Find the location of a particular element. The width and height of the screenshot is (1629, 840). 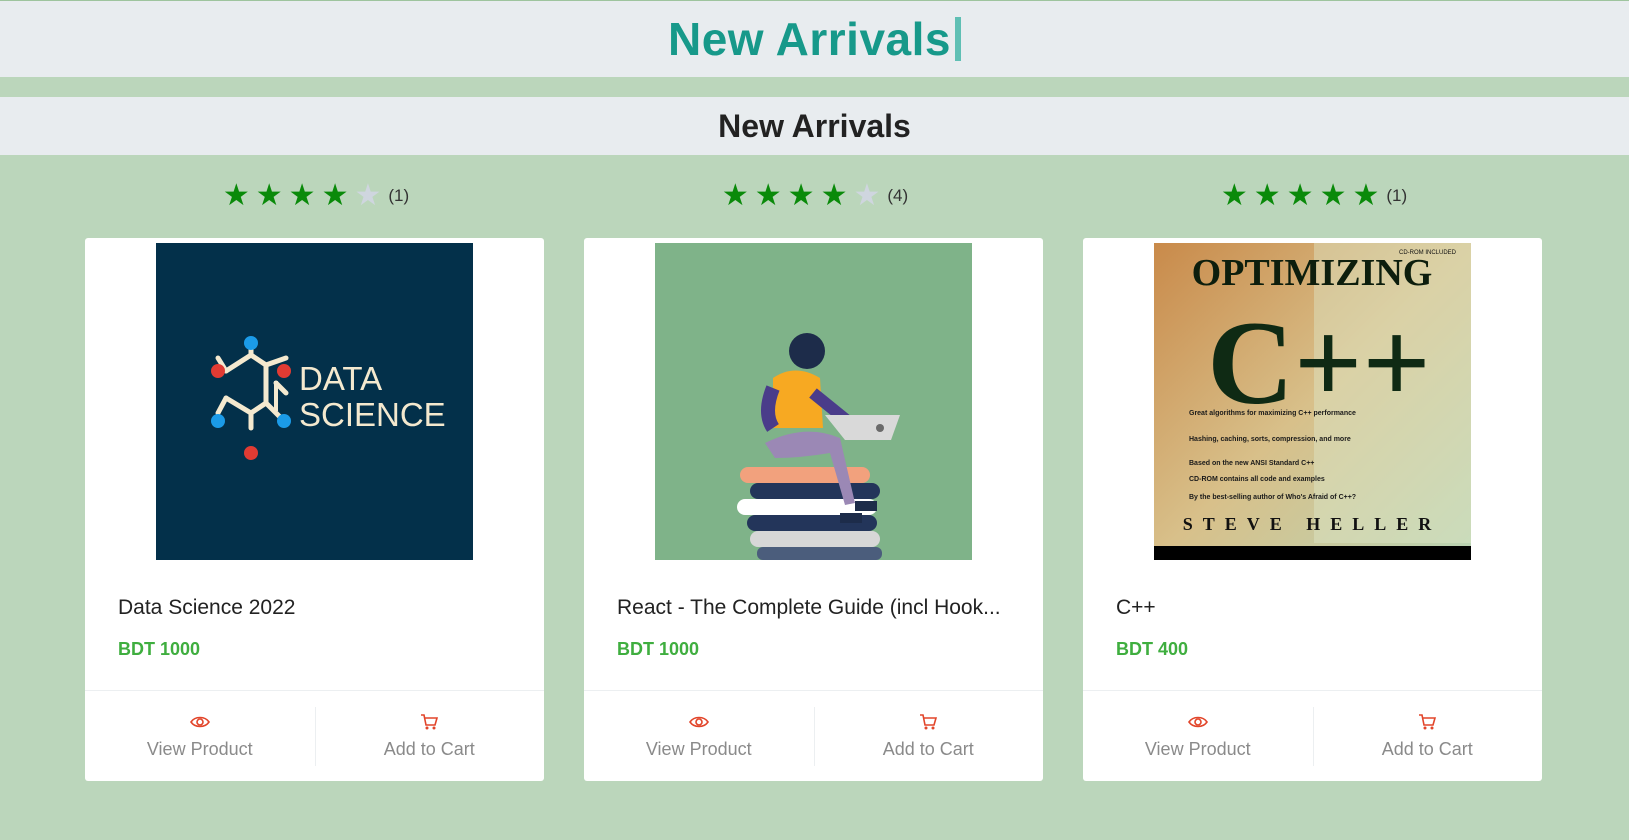

typing-caret is located at coordinates (958, 39).